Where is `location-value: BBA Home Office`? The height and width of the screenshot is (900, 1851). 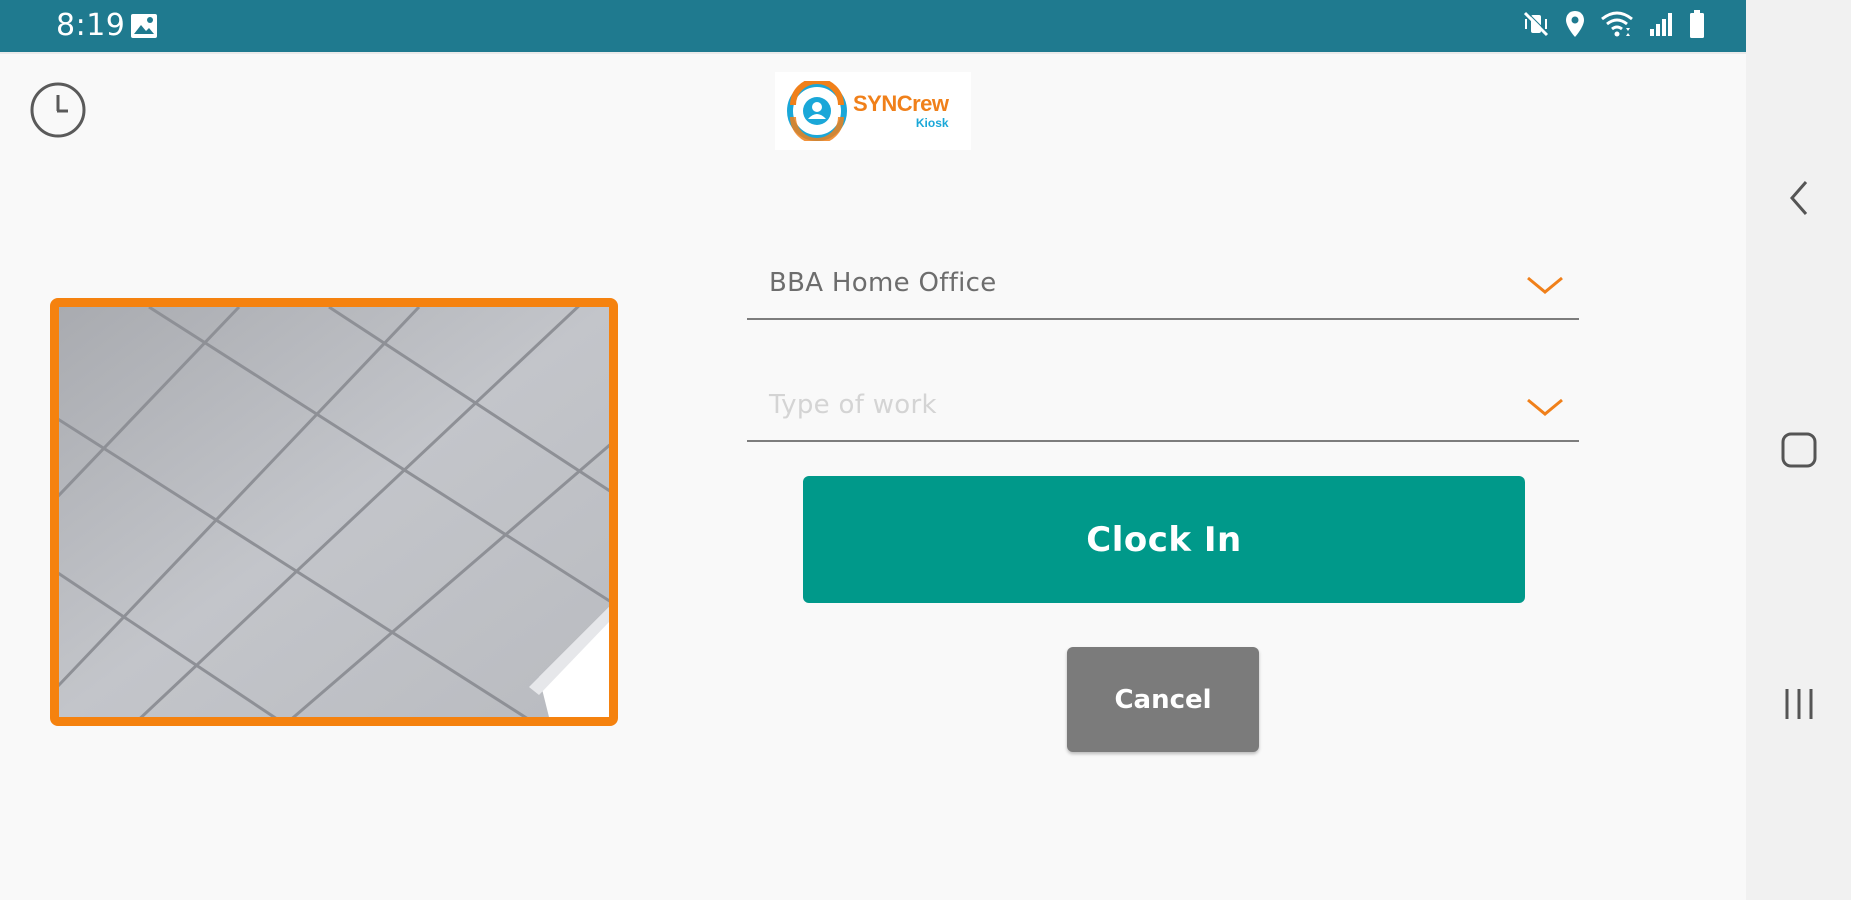 location-value: BBA Home Office is located at coordinates (883, 283).